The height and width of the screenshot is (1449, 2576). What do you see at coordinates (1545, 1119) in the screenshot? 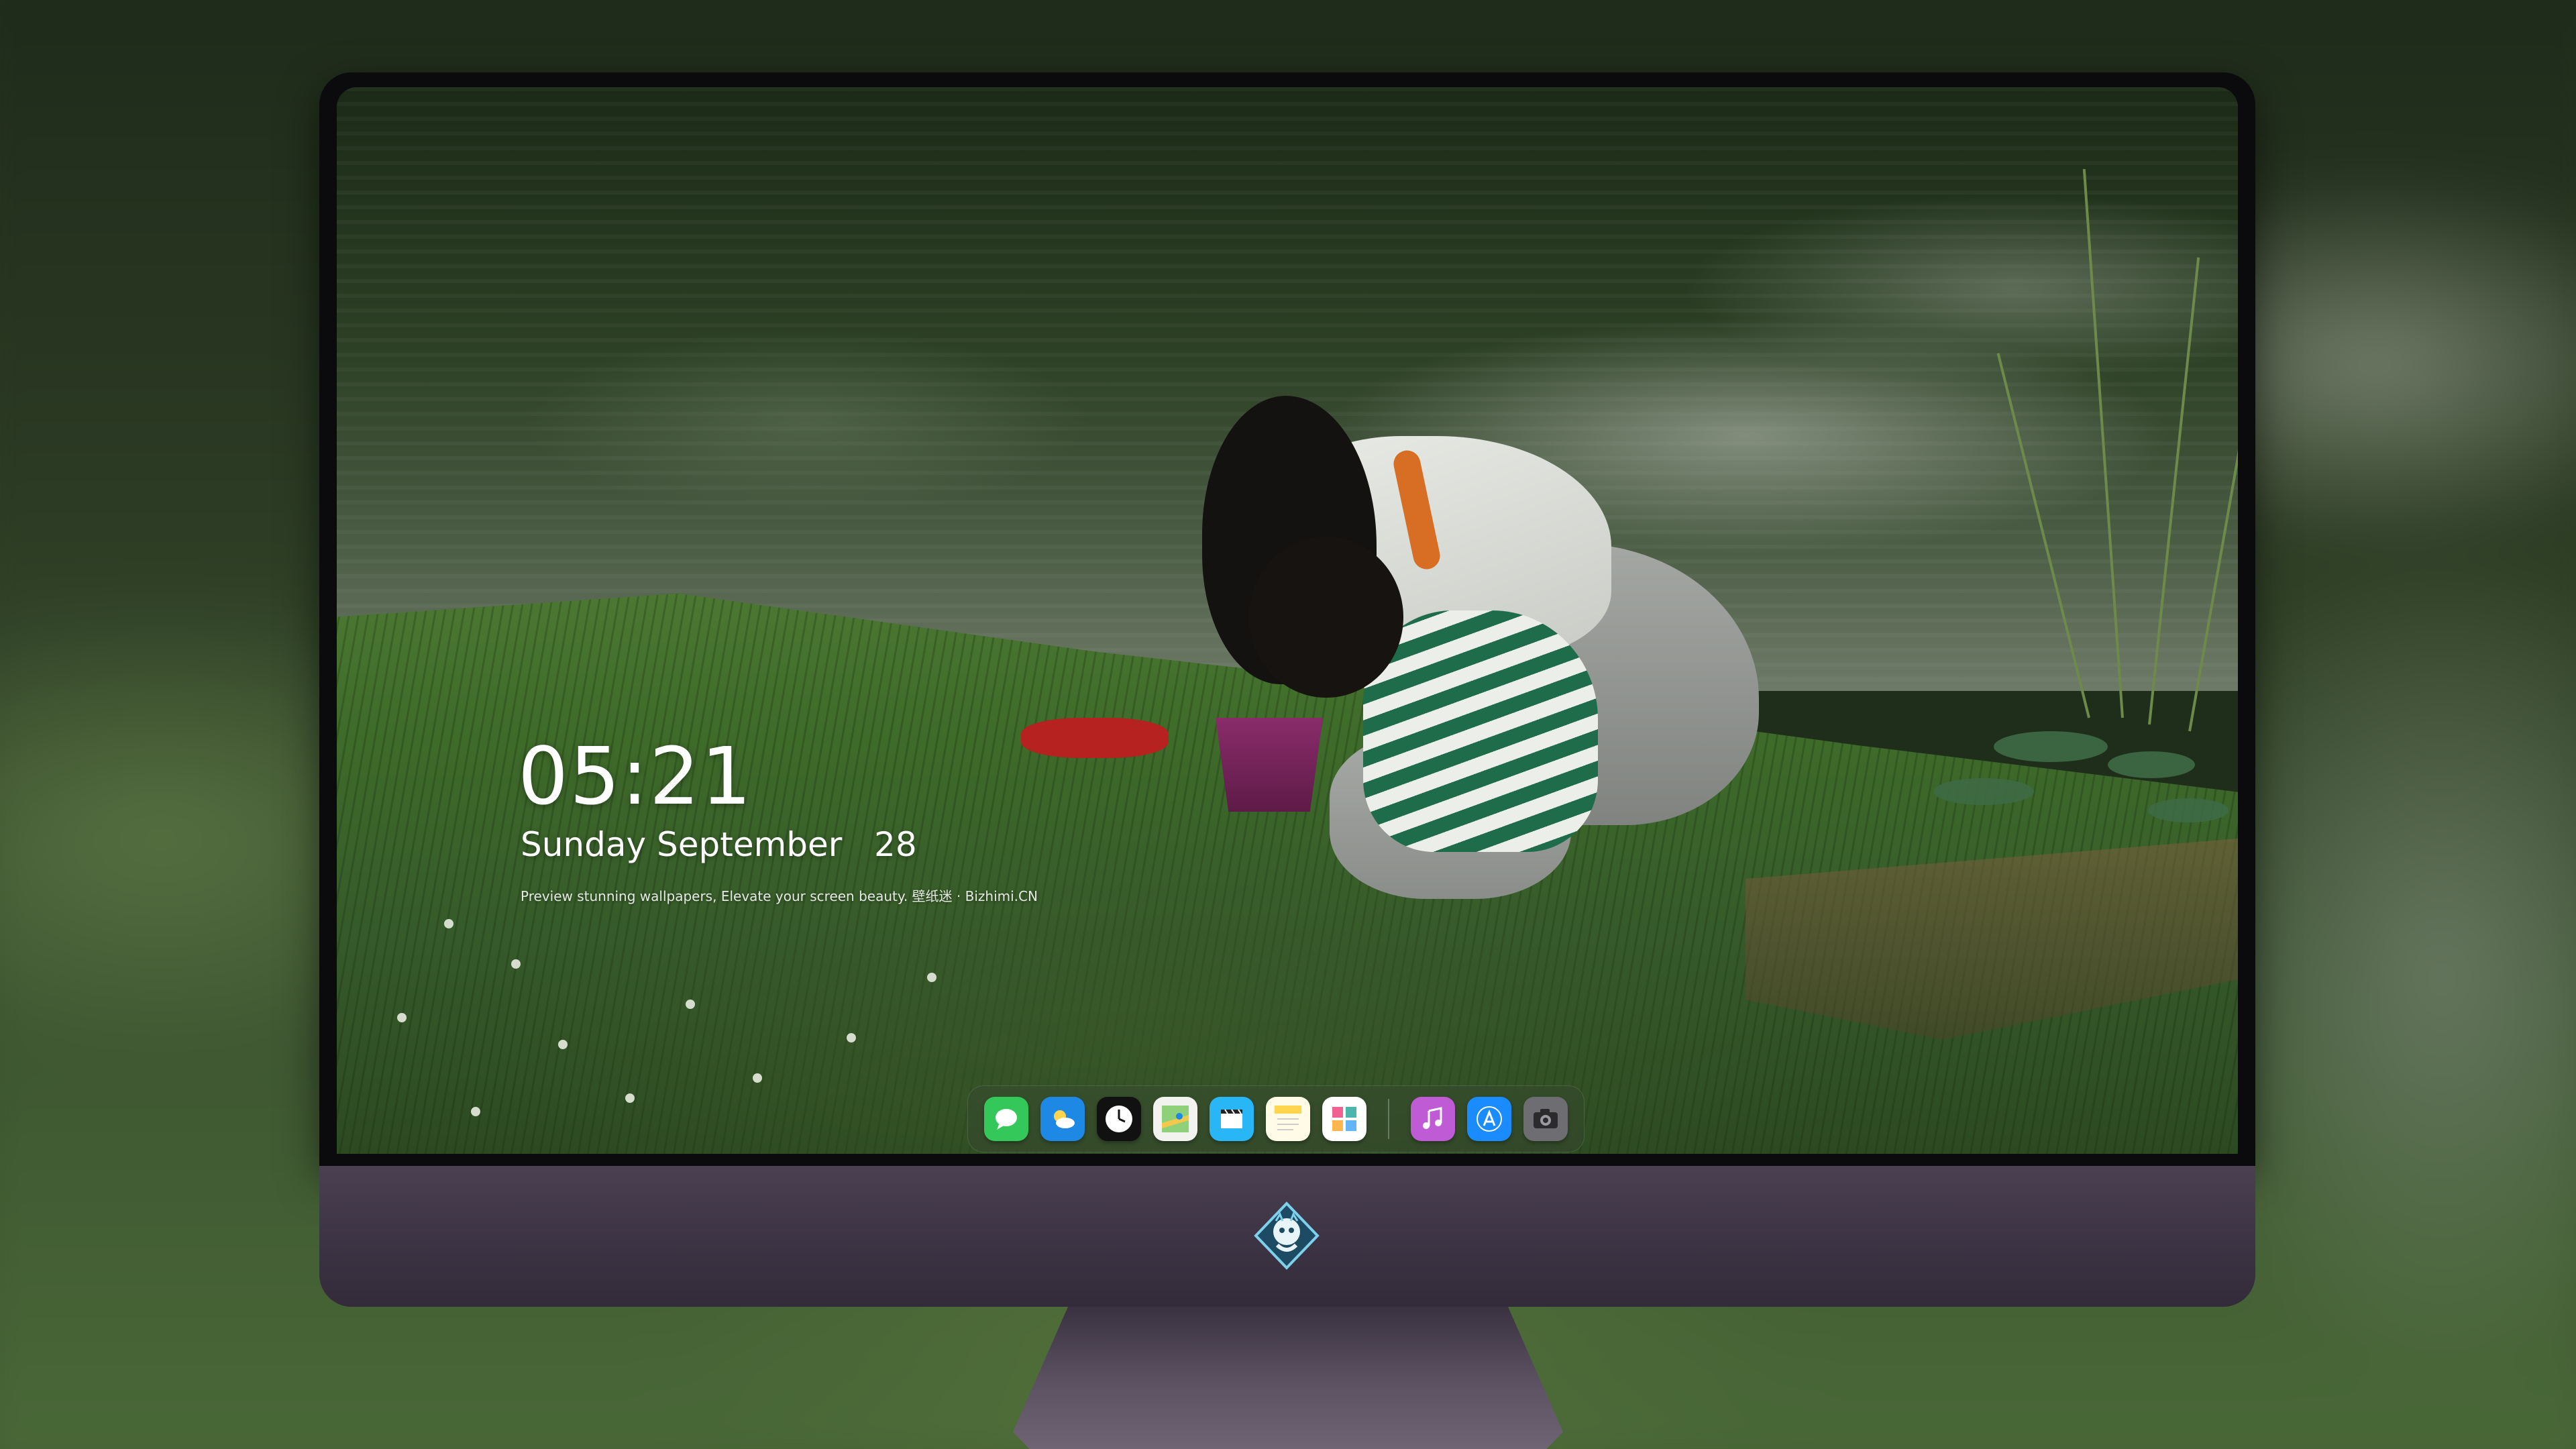
I see `camera-app-icon` at bounding box center [1545, 1119].